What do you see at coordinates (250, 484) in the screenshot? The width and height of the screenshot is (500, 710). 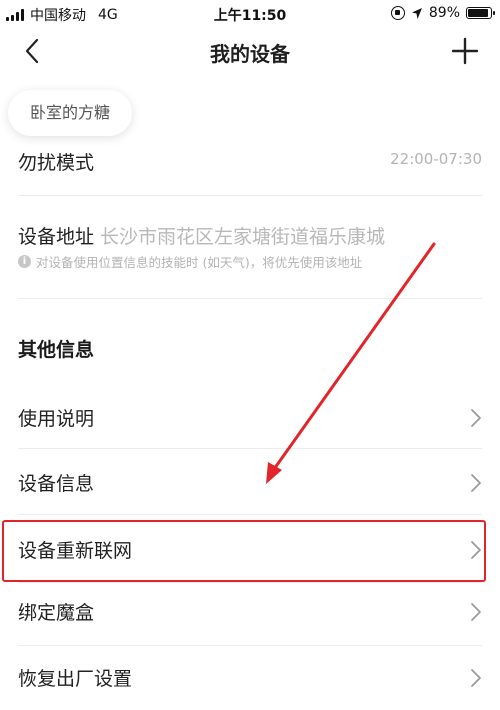 I see `list-item-device-info: 设备信息` at bounding box center [250, 484].